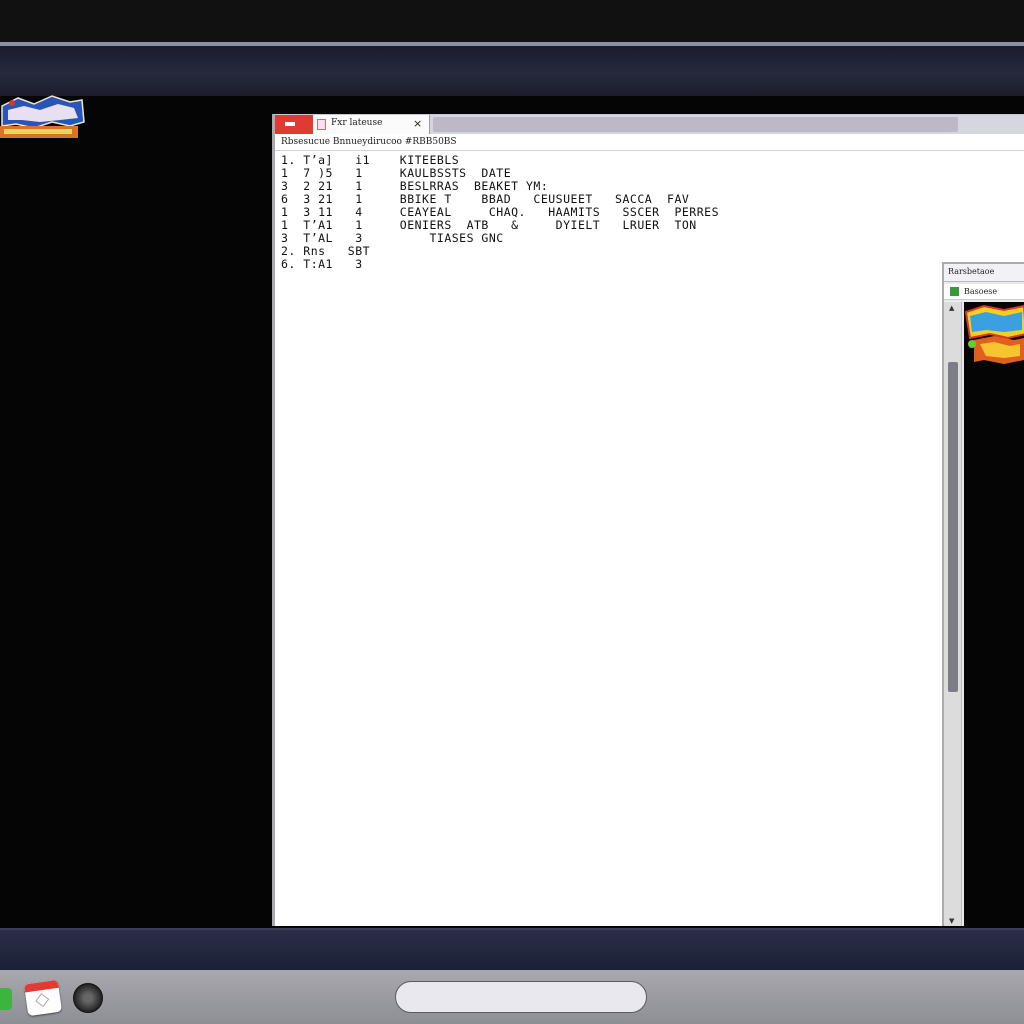 Image resolution: width=1024 pixels, height=1024 pixels. I want to click on vertical-scrollbar: ▲ ▼, so click(953, 614).